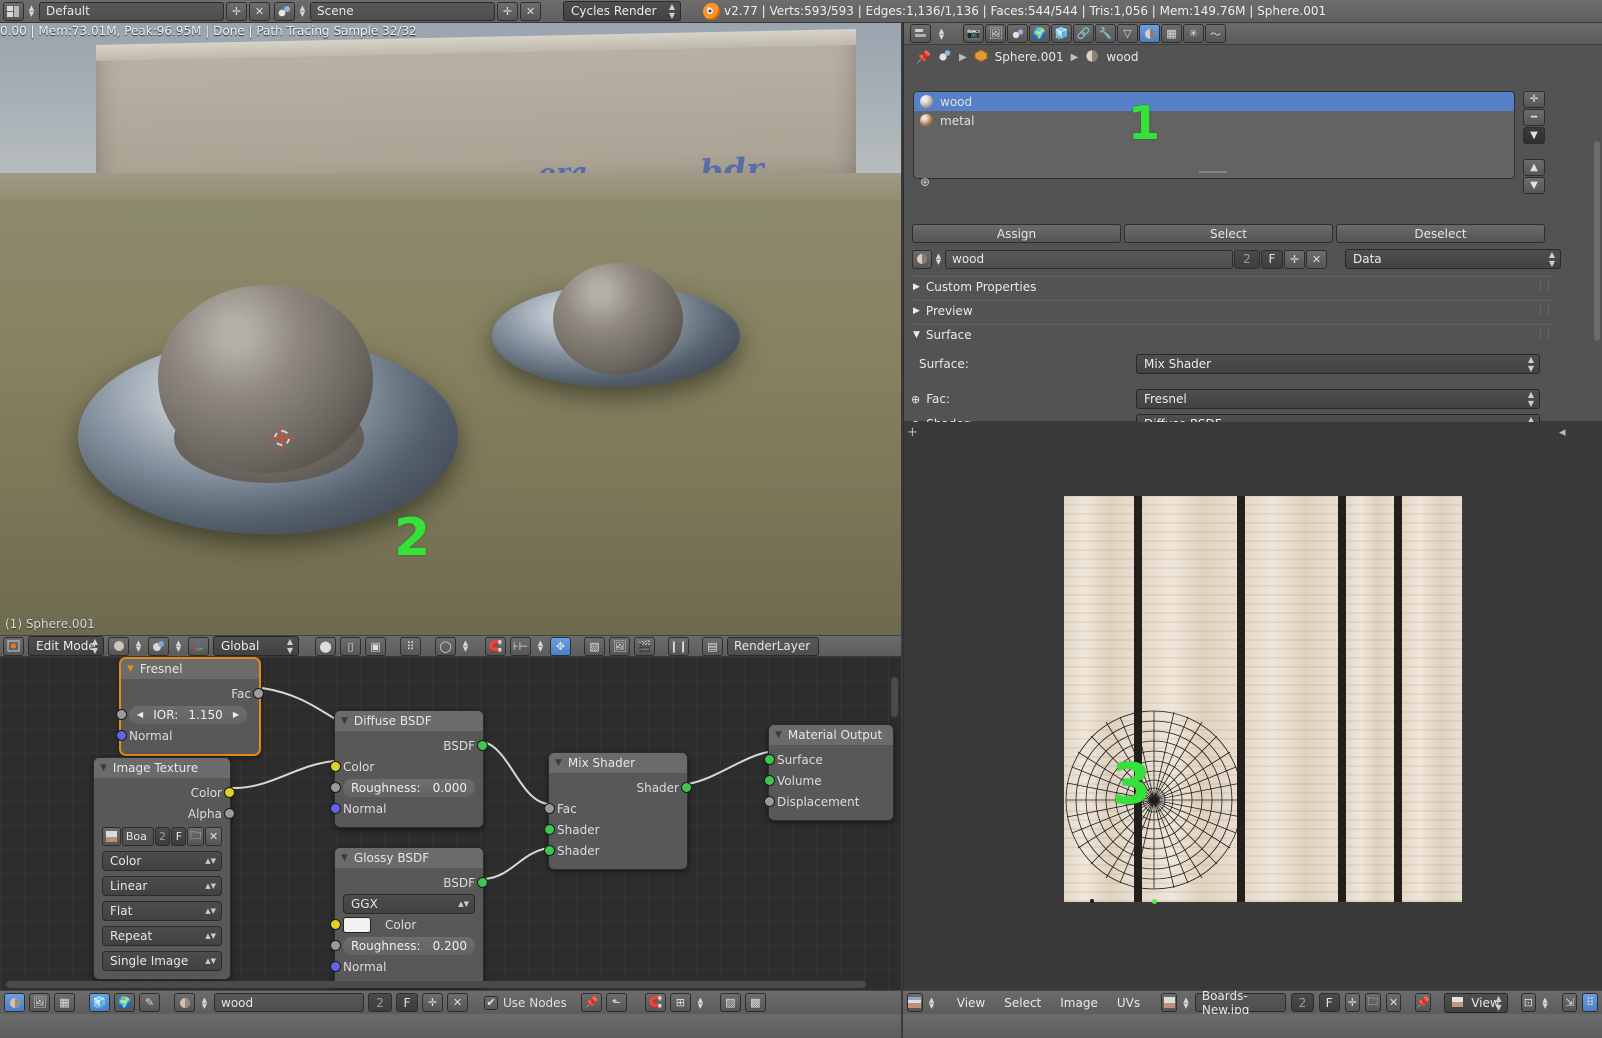 The height and width of the screenshot is (1038, 1602). What do you see at coordinates (229, 813) in the screenshot?
I see `output-socket-alpha` at bounding box center [229, 813].